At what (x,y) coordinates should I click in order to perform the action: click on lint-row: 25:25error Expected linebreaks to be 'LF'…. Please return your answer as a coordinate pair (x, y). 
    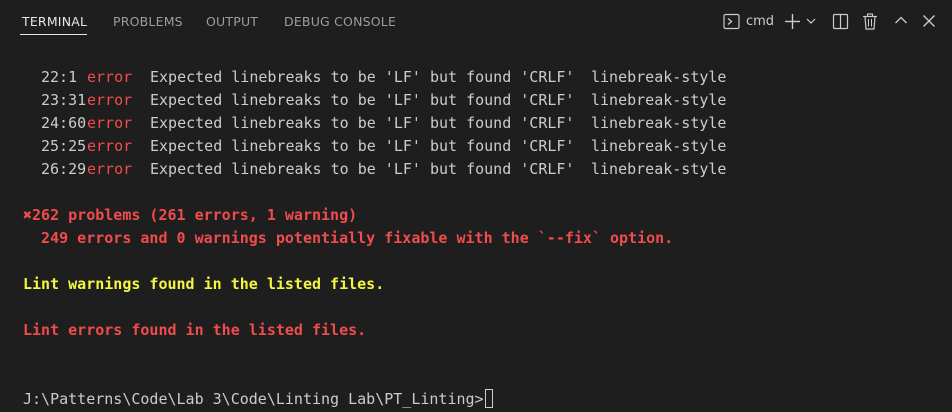
    Looking at the image, I should click on (374, 146).